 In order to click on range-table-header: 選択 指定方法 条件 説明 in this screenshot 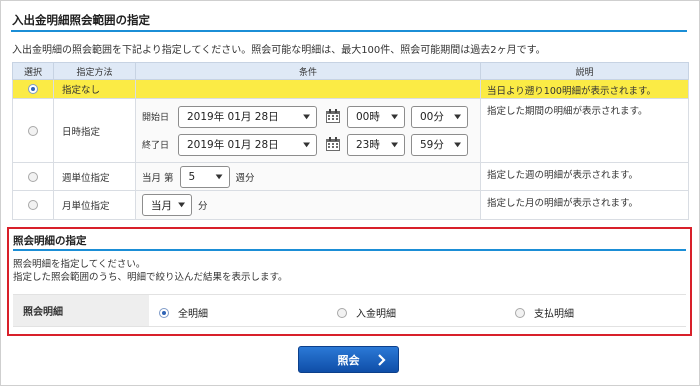, I will do `click(350, 71)`.